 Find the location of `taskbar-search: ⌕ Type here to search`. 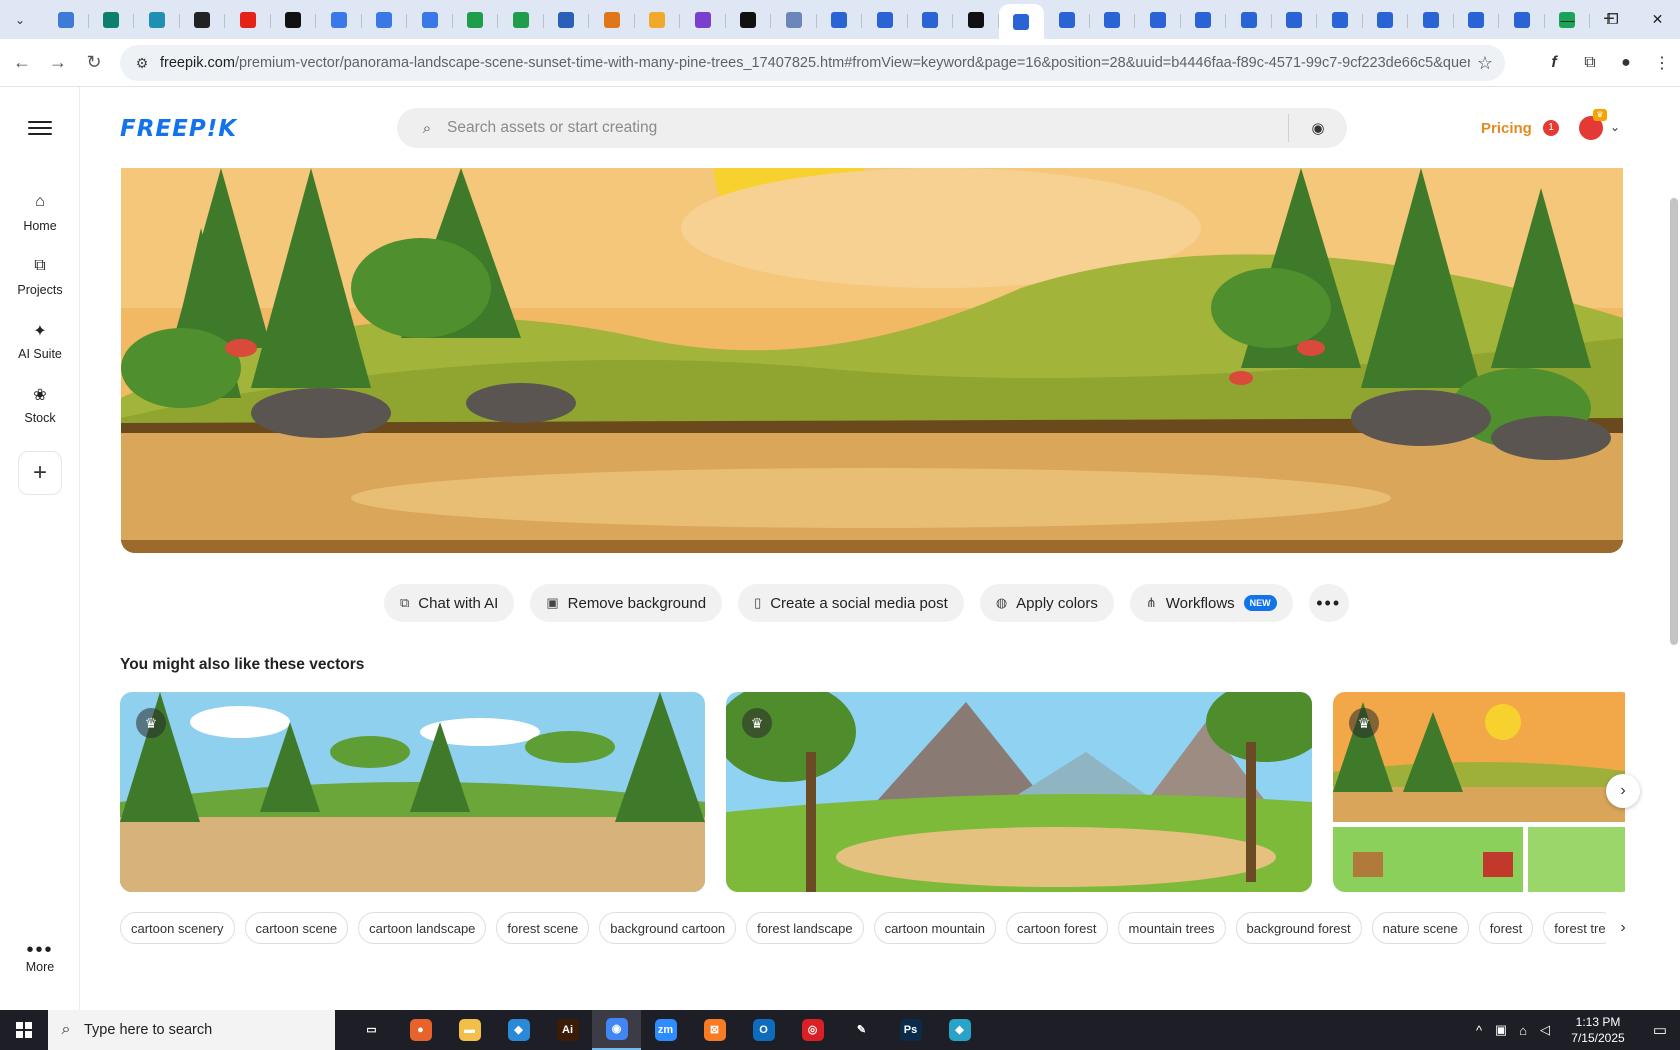

taskbar-search: ⌕ Type here to search is located at coordinates (191, 1030).